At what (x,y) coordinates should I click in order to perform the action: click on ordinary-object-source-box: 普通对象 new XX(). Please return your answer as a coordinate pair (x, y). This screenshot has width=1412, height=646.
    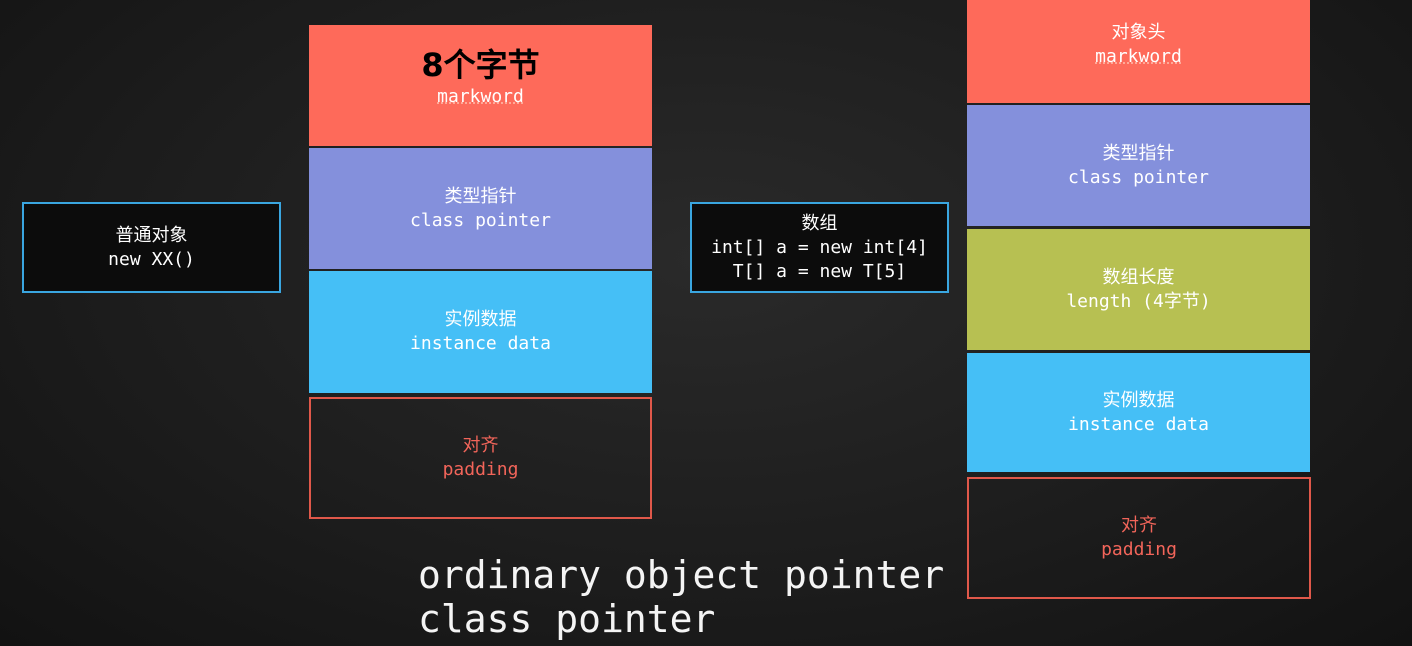
    Looking at the image, I should click on (151, 247).